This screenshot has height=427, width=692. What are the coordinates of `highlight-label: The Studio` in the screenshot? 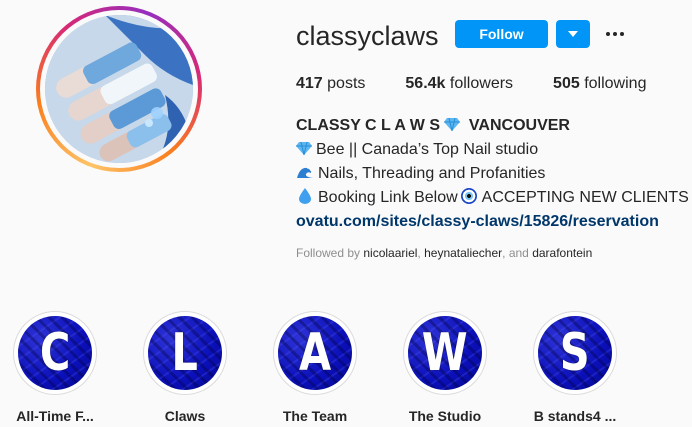 It's located at (445, 416).